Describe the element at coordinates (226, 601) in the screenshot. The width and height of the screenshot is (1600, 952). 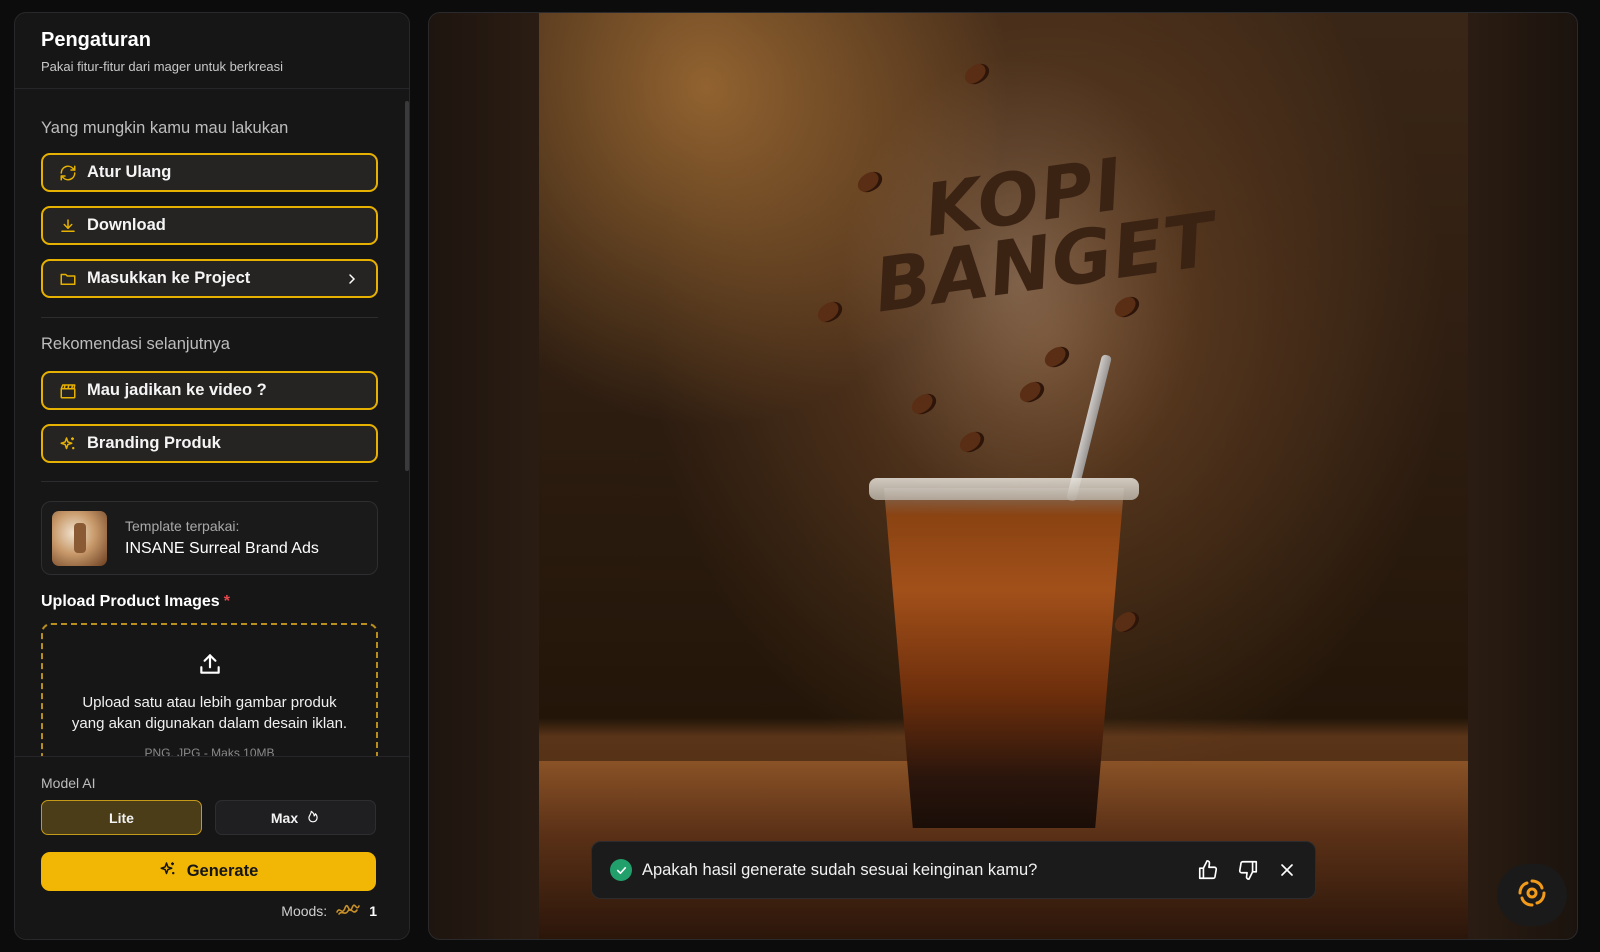
I see `required-mark: *` at that location.